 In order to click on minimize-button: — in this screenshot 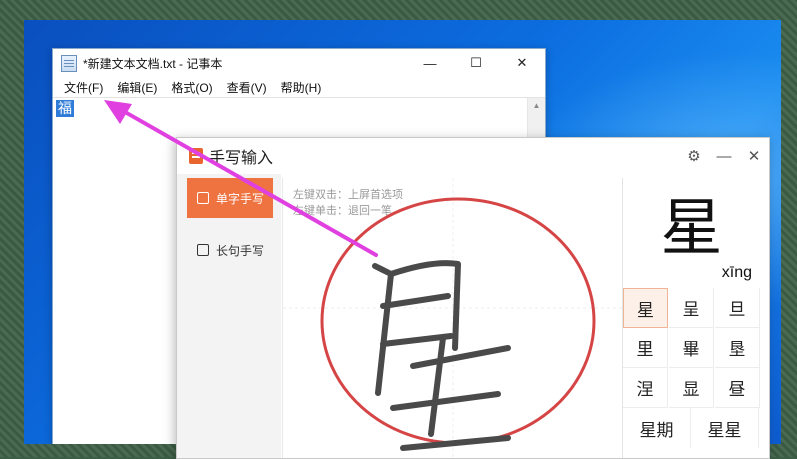, I will do `click(430, 63)`.